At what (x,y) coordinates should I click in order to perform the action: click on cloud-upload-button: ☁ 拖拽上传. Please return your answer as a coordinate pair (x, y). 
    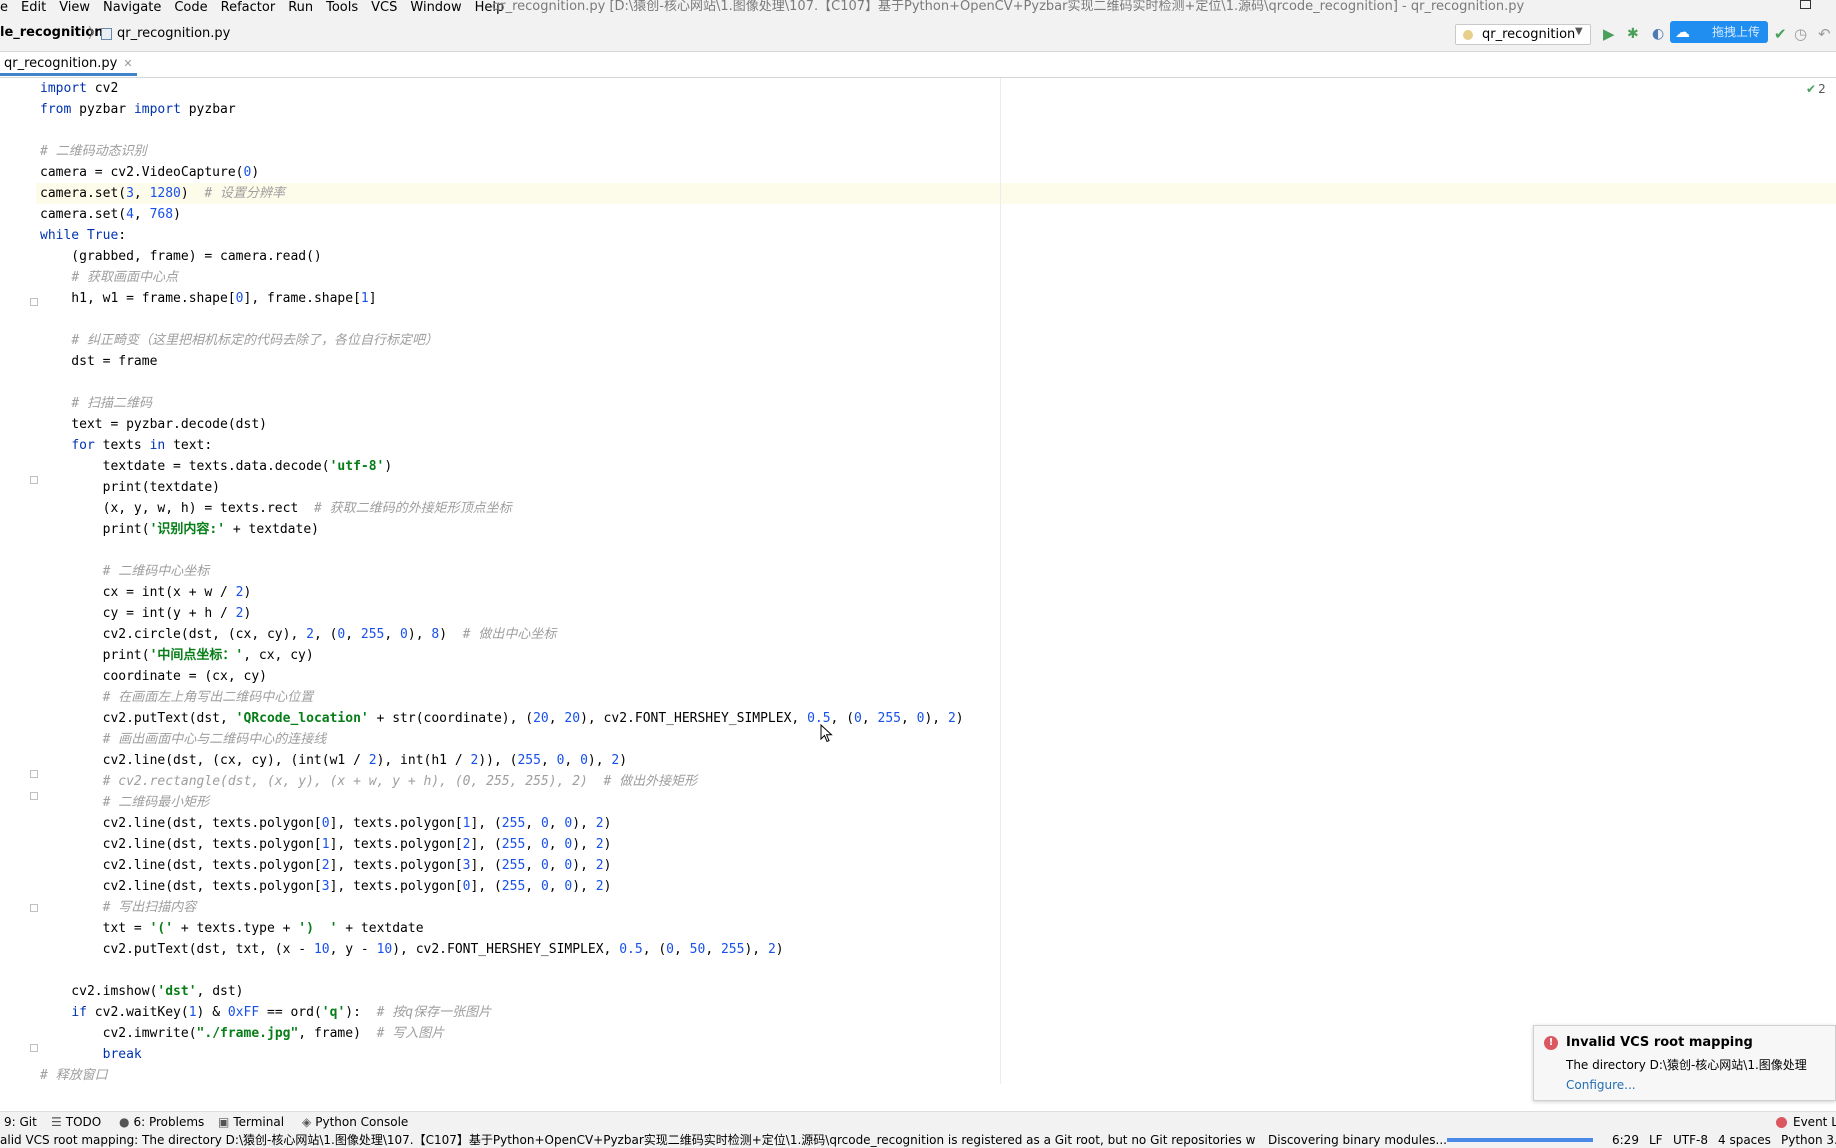
    Looking at the image, I should click on (1719, 32).